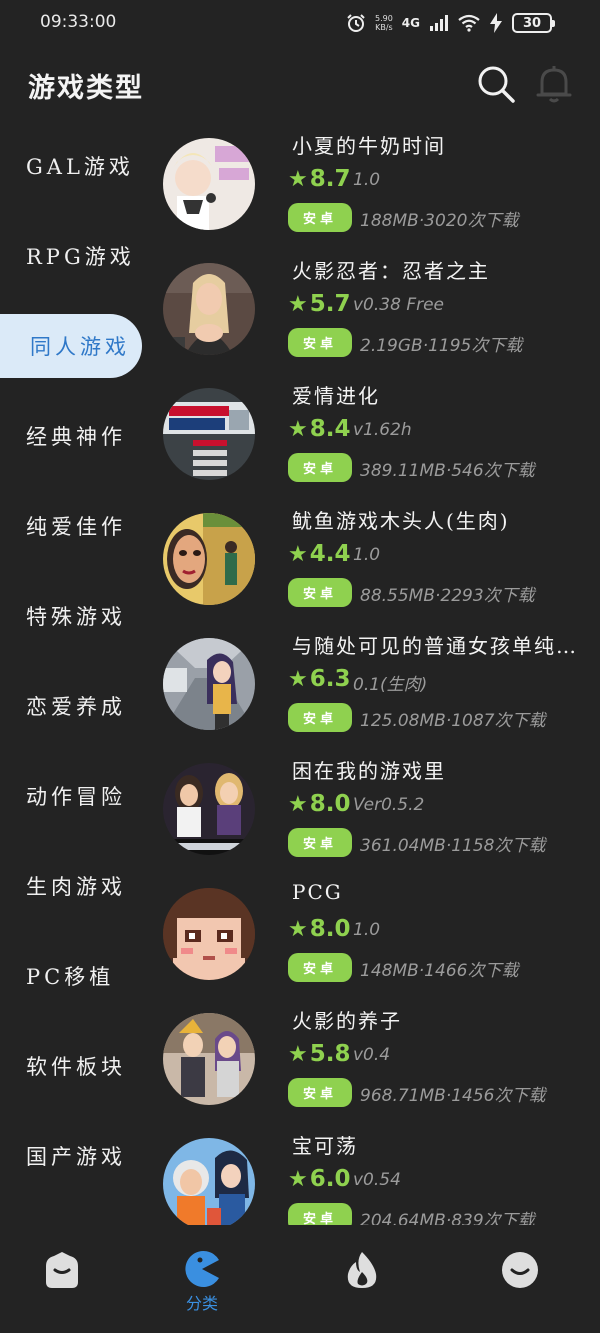 The height and width of the screenshot is (1333, 600). What do you see at coordinates (71, 526) in the screenshot?
I see `sidebar-item-pure-love: 纯爱佳作` at bounding box center [71, 526].